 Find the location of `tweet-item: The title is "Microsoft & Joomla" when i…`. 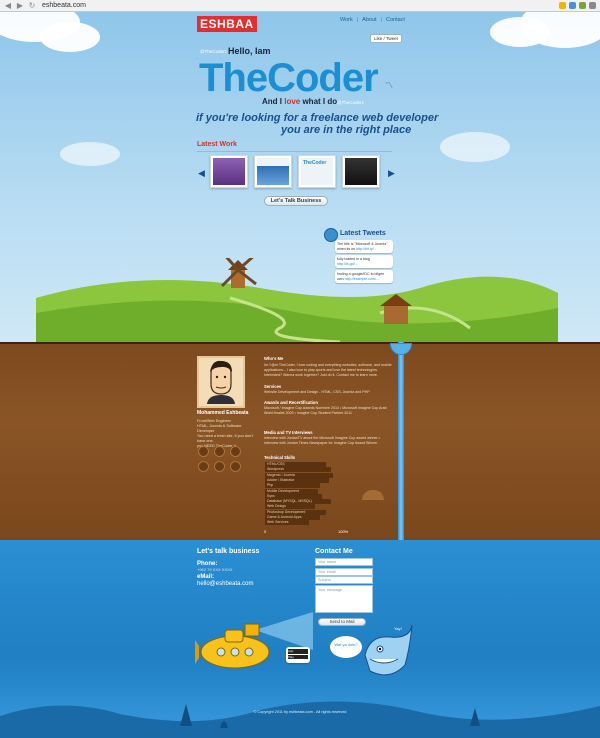

tweet-item: The title is "Microsoft & Joomla" when i… is located at coordinates (364, 246).